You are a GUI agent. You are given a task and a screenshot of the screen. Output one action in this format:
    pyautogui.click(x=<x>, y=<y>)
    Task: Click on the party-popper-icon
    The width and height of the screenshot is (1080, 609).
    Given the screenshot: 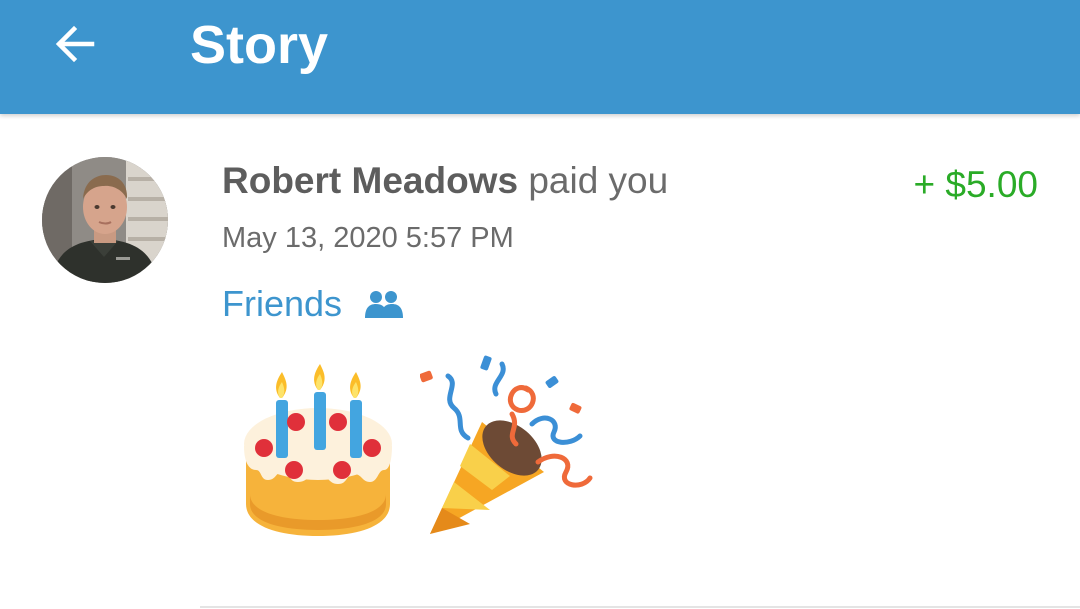 What is the action you would take?
    pyautogui.click(x=506, y=444)
    